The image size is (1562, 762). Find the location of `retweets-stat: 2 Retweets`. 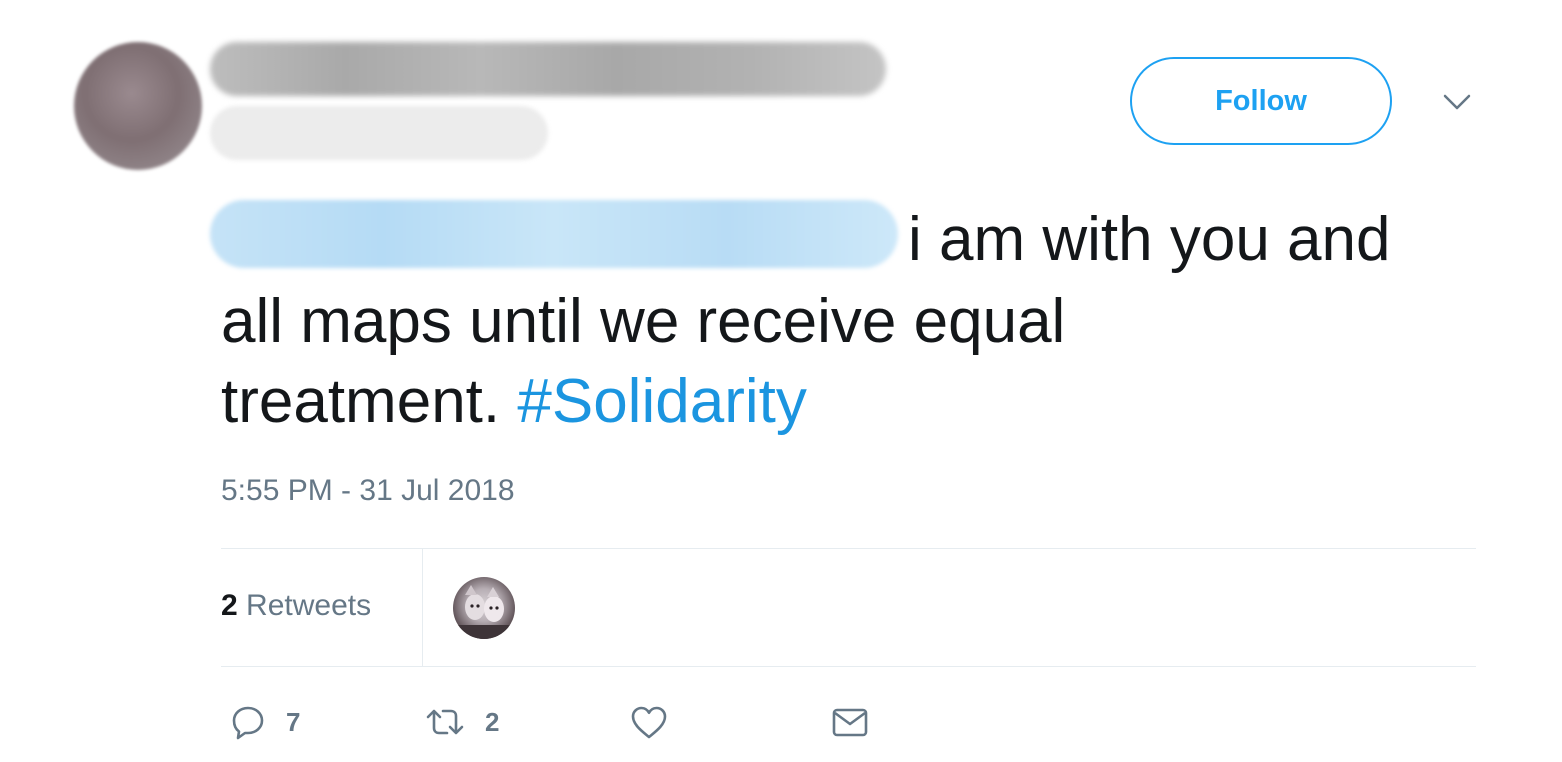

retweets-stat: 2 Retweets is located at coordinates (296, 606).